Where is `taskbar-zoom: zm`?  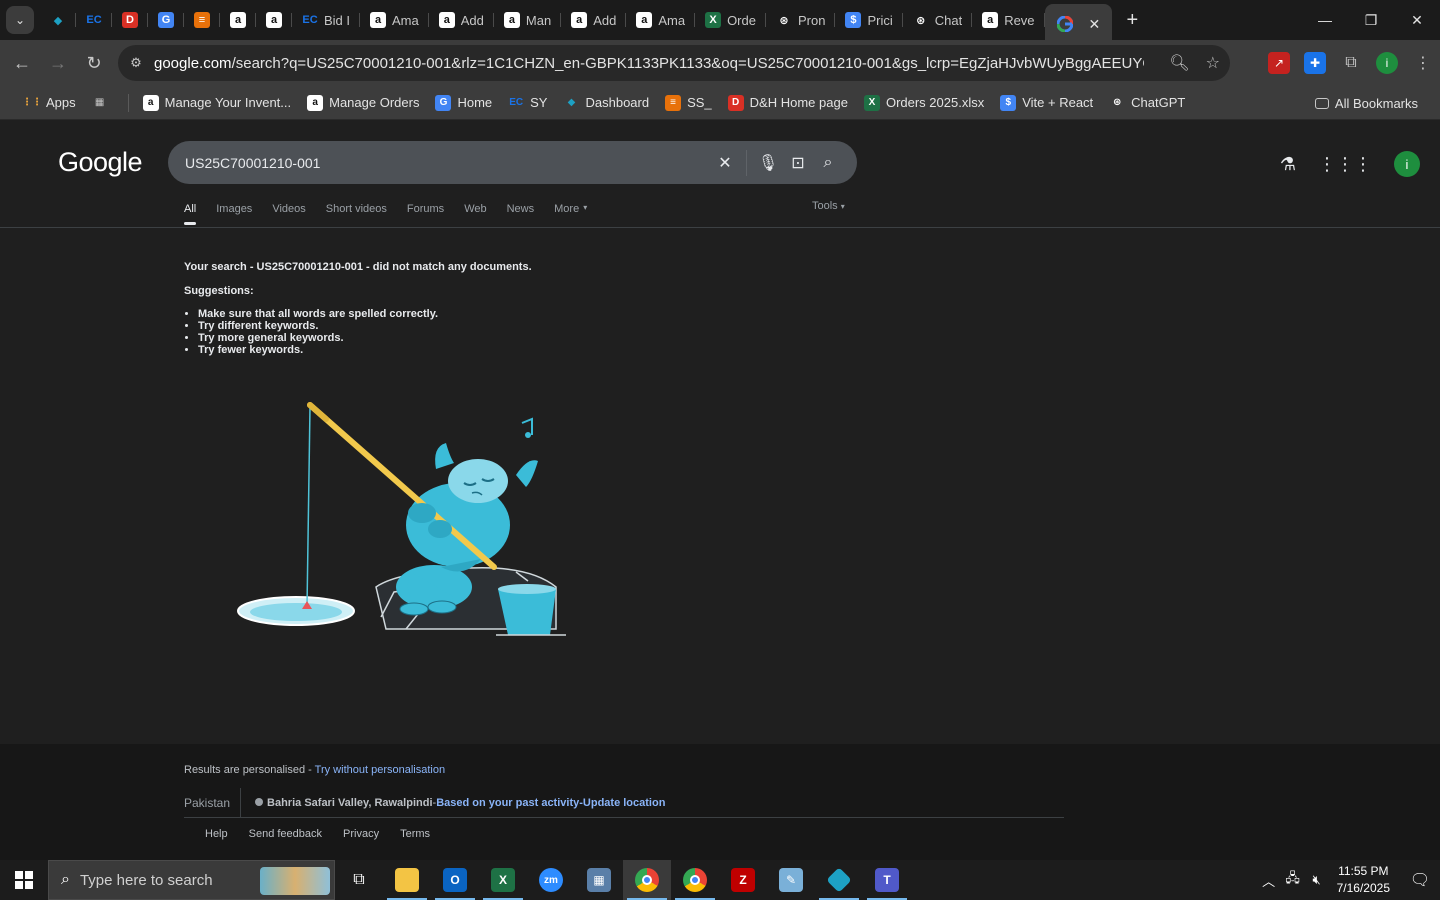 taskbar-zoom: zm is located at coordinates (551, 880).